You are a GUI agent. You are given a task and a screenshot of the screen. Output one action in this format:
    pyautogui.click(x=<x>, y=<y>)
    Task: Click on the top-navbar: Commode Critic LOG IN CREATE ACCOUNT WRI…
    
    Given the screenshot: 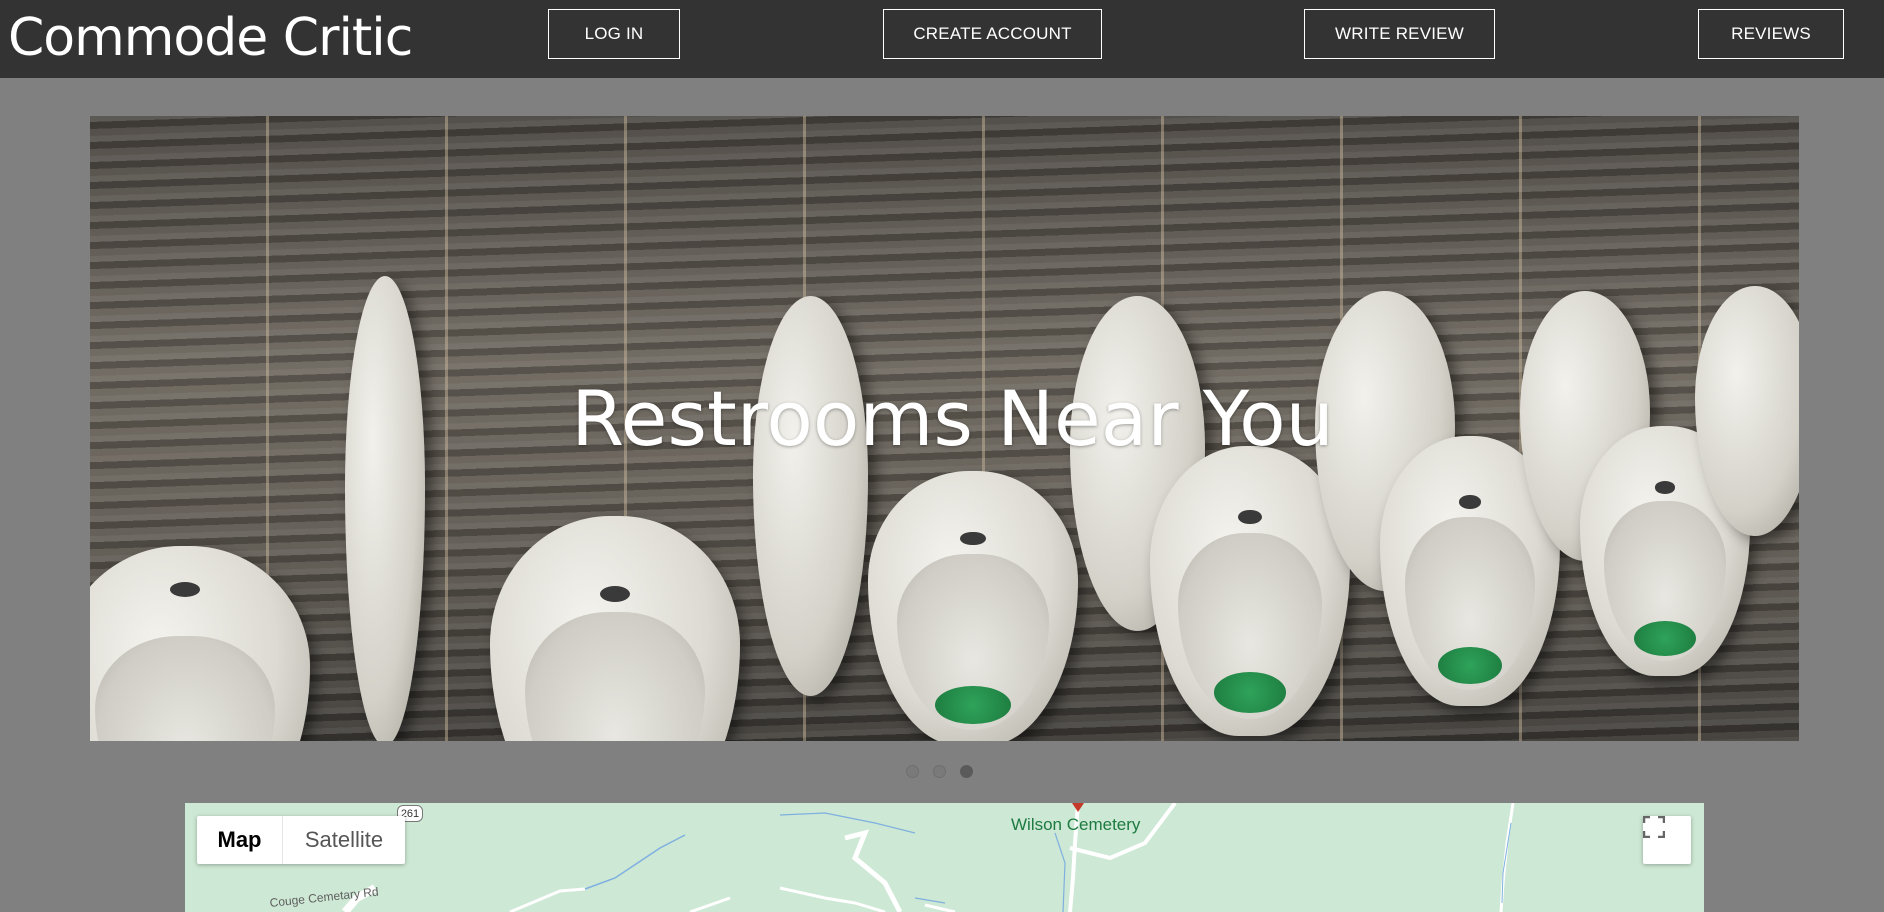 What is the action you would take?
    pyautogui.click(x=942, y=39)
    